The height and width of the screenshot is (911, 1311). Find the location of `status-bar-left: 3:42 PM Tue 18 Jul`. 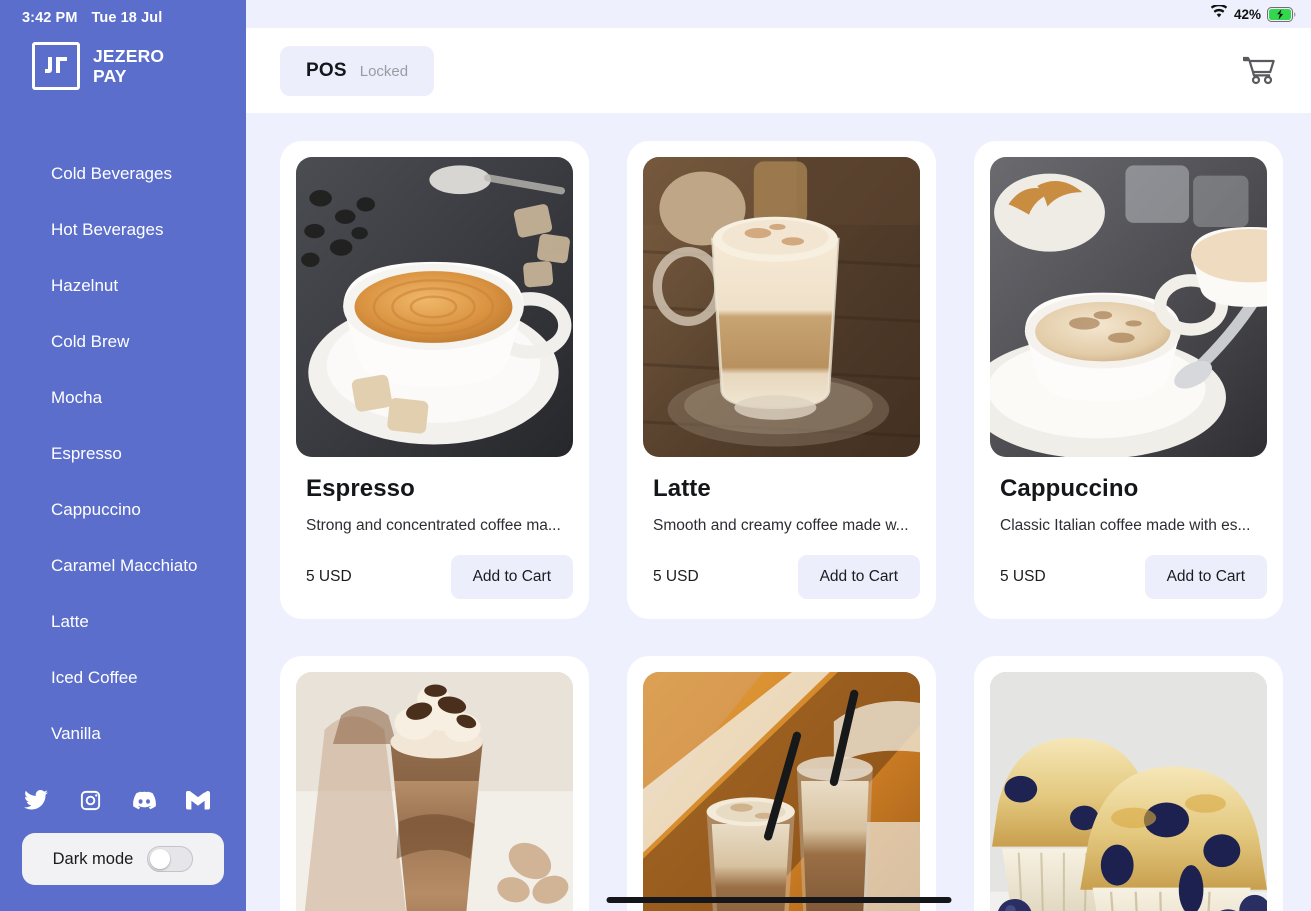

status-bar-left: 3:42 PM Tue 18 Jul is located at coordinates (123, 14).